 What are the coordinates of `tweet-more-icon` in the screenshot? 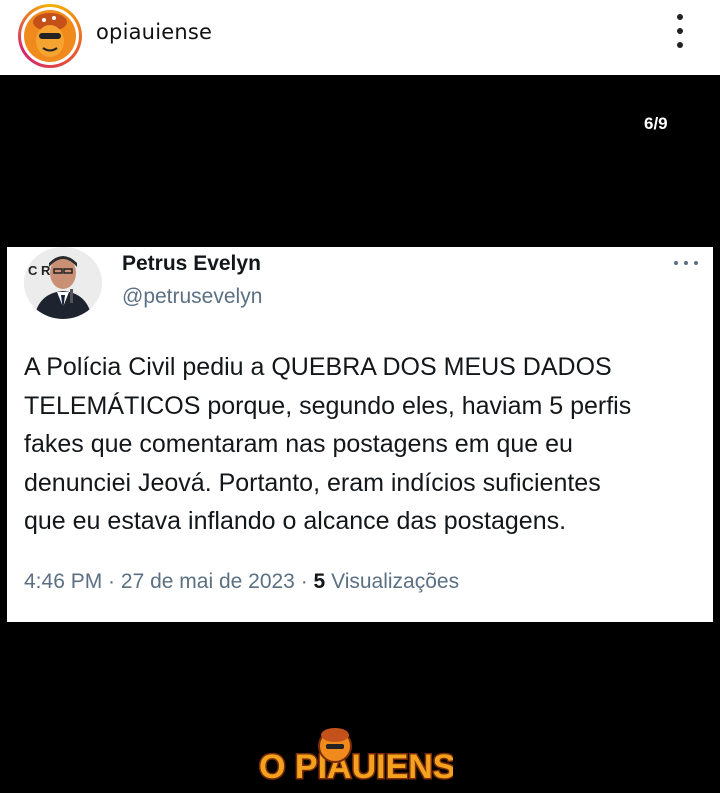 It's located at (686, 263).